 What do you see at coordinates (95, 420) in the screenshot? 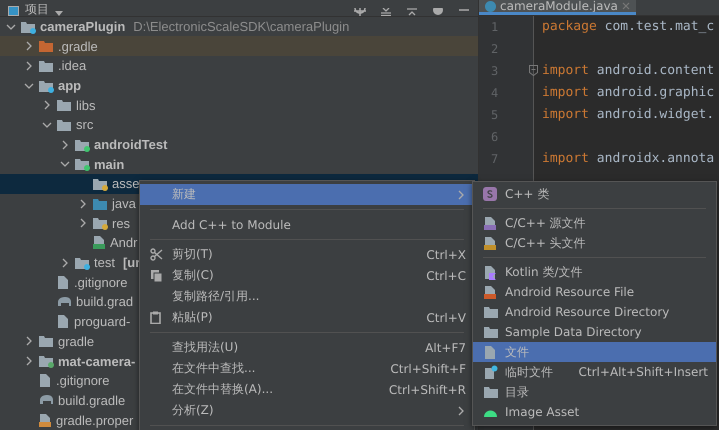
I see `tree-item-label: gradle.proper` at bounding box center [95, 420].